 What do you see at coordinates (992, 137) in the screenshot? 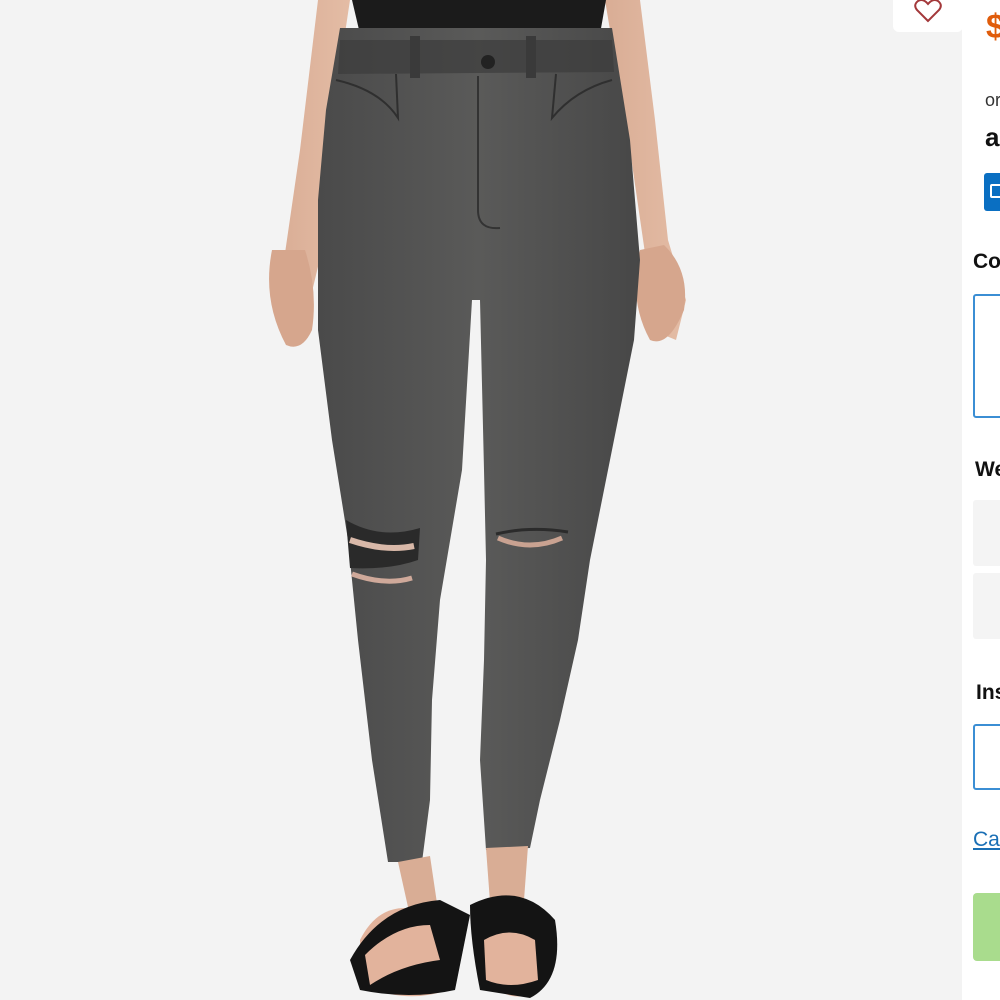
I see `afterpay-logo: a` at bounding box center [992, 137].